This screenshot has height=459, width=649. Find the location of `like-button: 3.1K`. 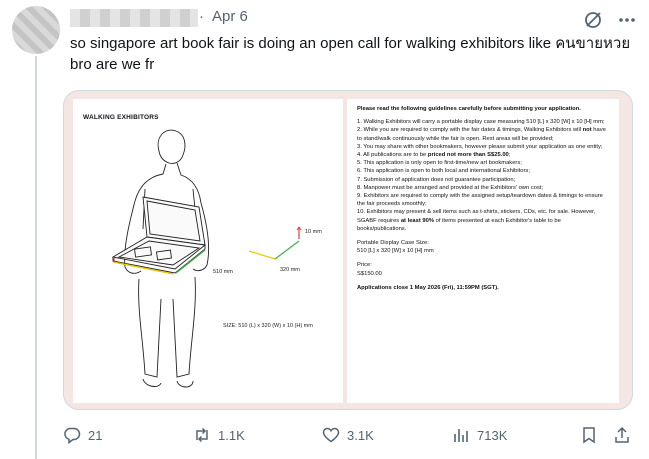

like-button: 3.1K is located at coordinates (348, 435).